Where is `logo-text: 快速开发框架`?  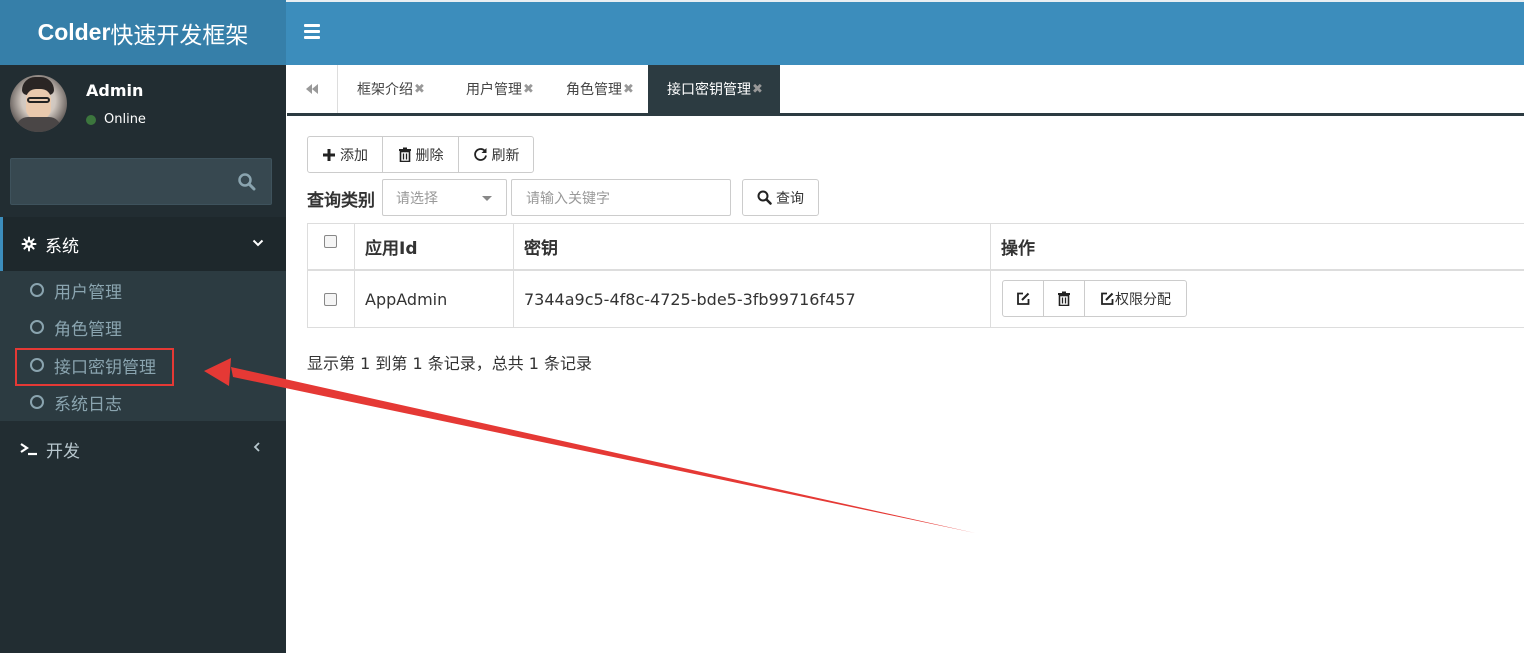
logo-text: 快速开发框架 is located at coordinates (179, 35).